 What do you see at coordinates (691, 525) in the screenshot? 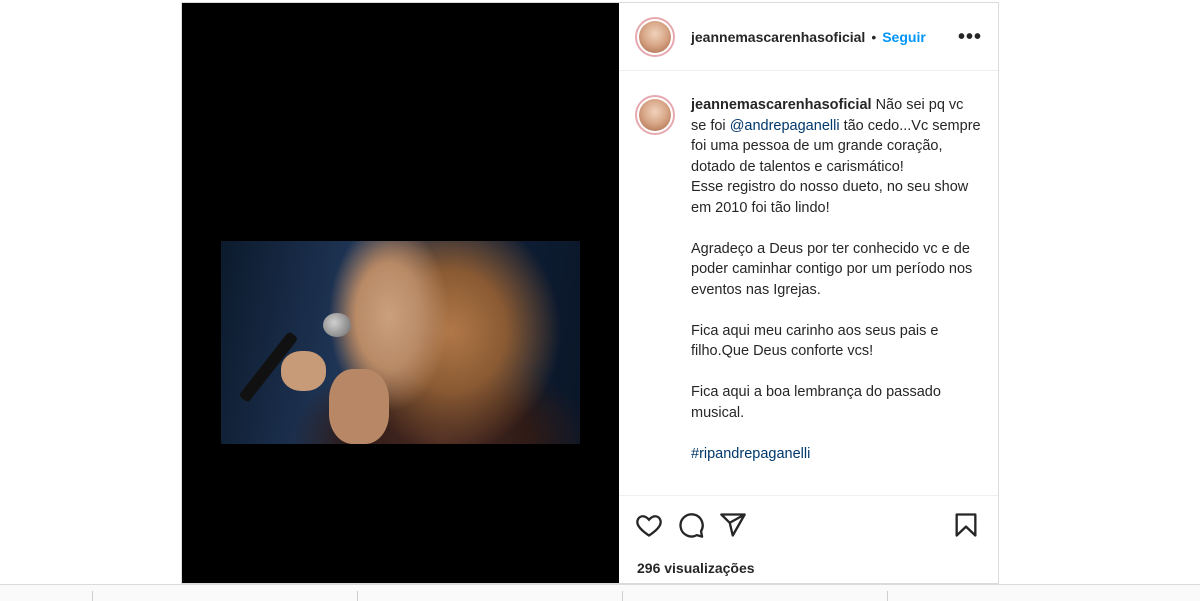
I see `comment-icon` at bounding box center [691, 525].